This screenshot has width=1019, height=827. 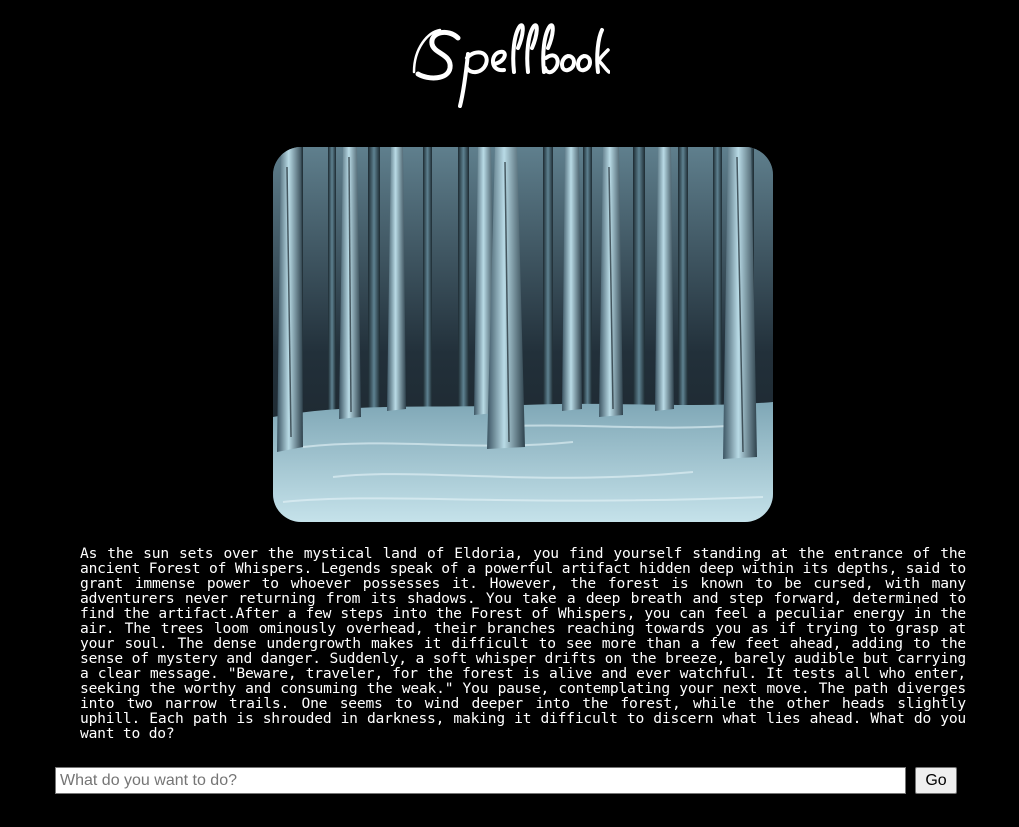 I want to click on spellbook-logo-icon, so click(x=511, y=65).